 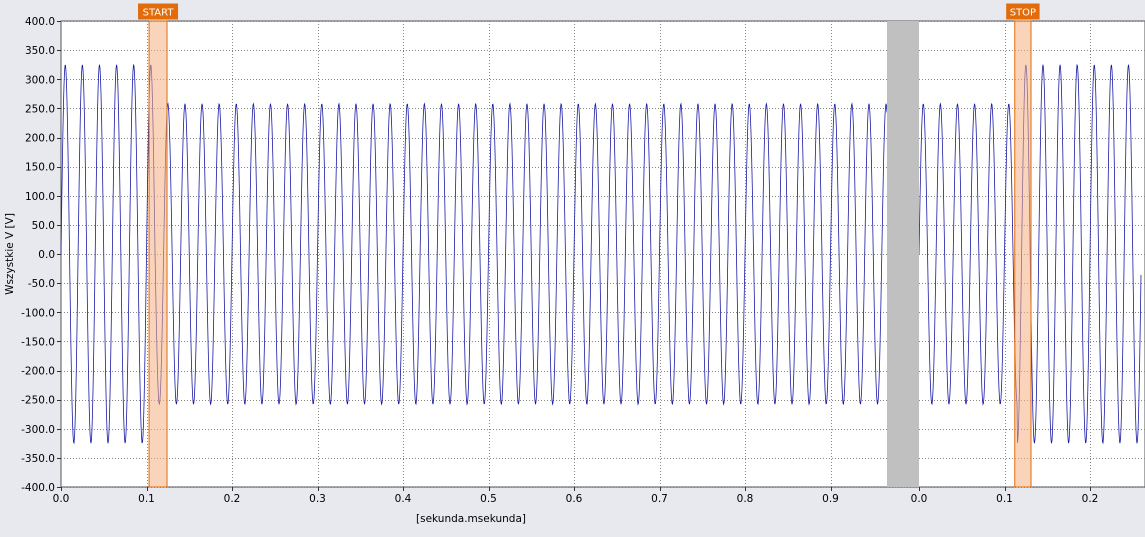 What do you see at coordinates (10, 254) in the screenshot?
I see `y-axis-label: Wszystkie V [V]` at bounding box center [10, 254].